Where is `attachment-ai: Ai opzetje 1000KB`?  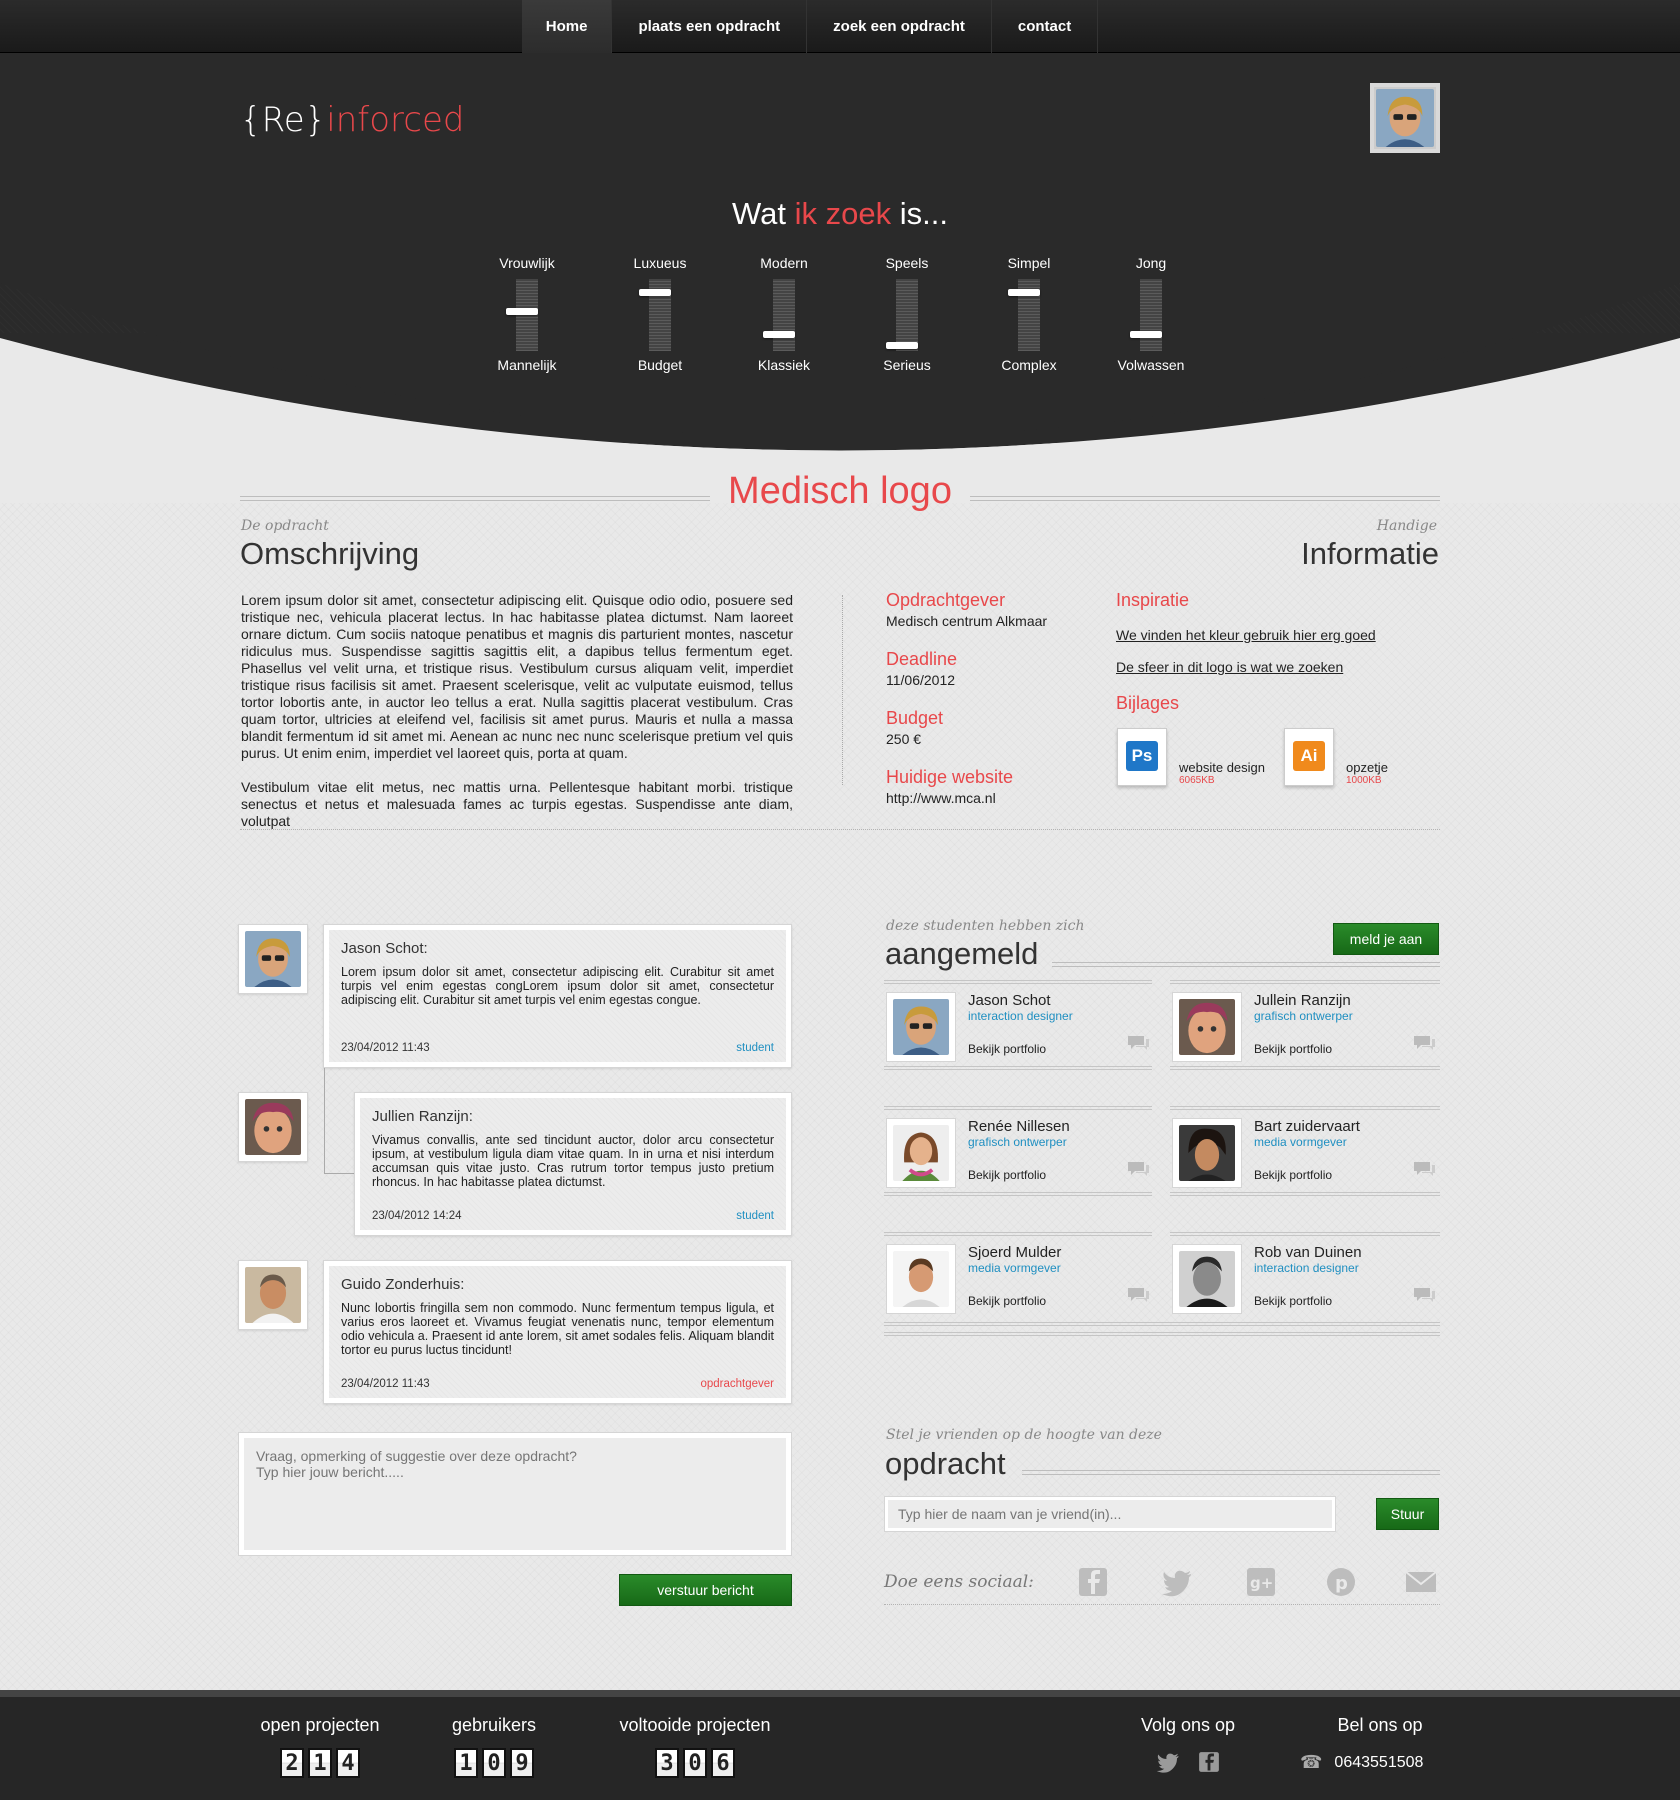 attachment-ai: Ai opzetje 1000KB is located at coordinates (1336, 757).